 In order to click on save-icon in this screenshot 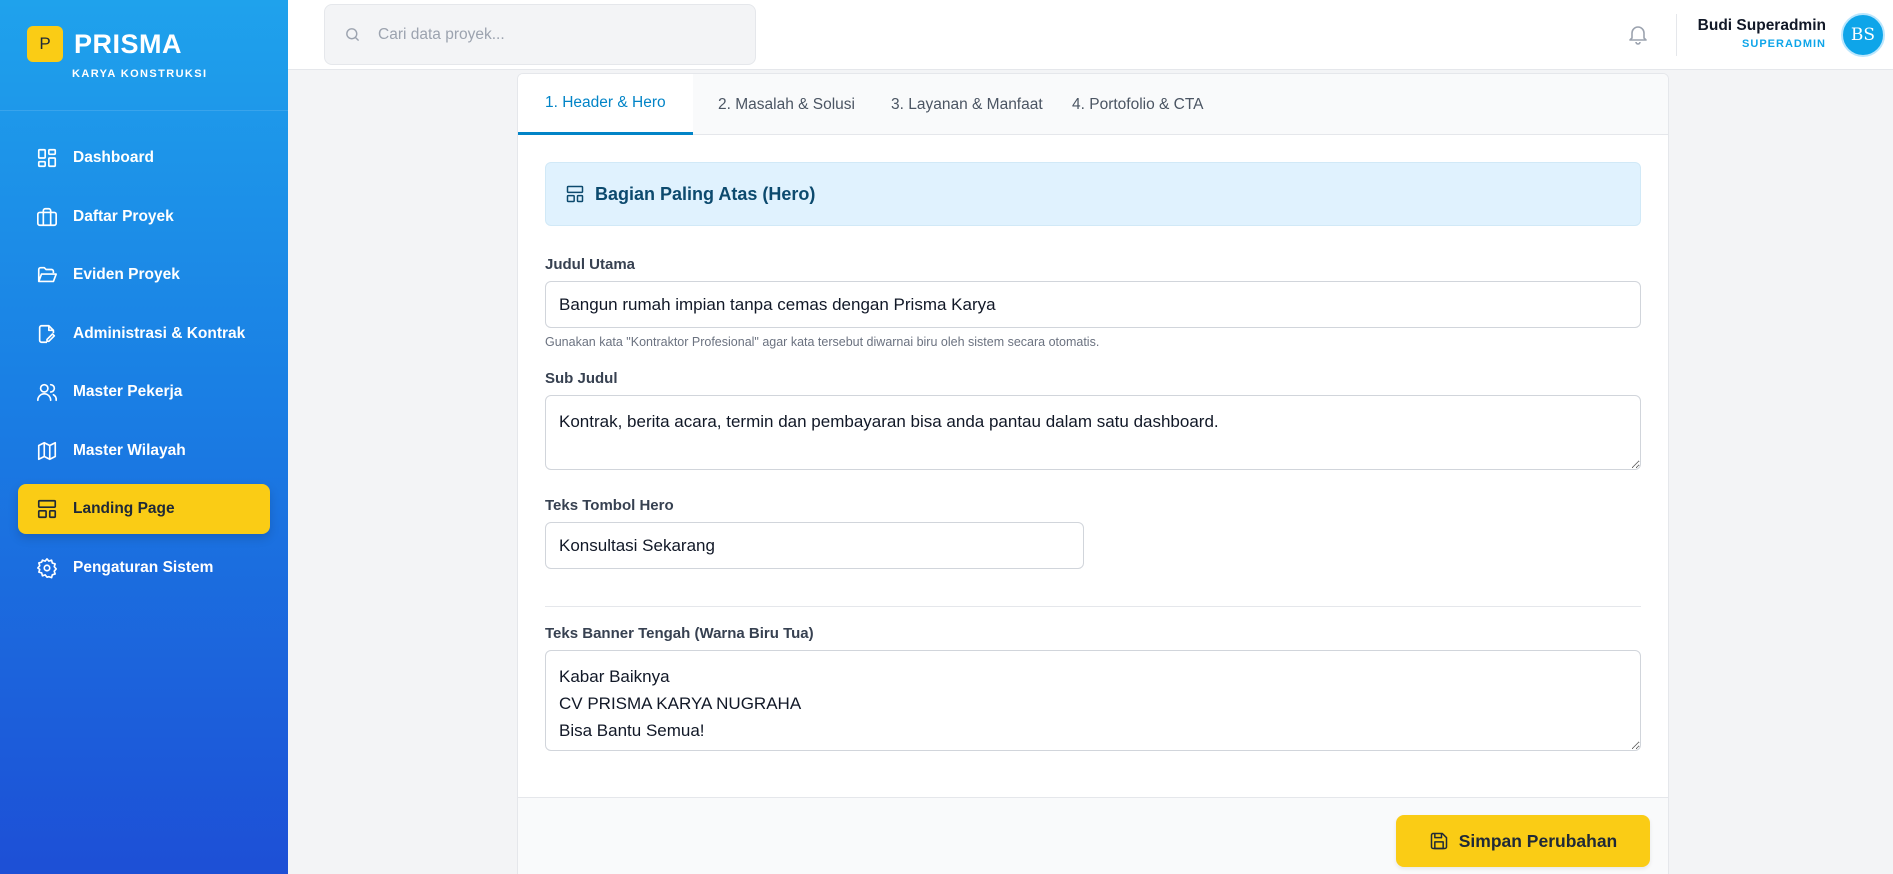, I will do `click(1438, 841)`.